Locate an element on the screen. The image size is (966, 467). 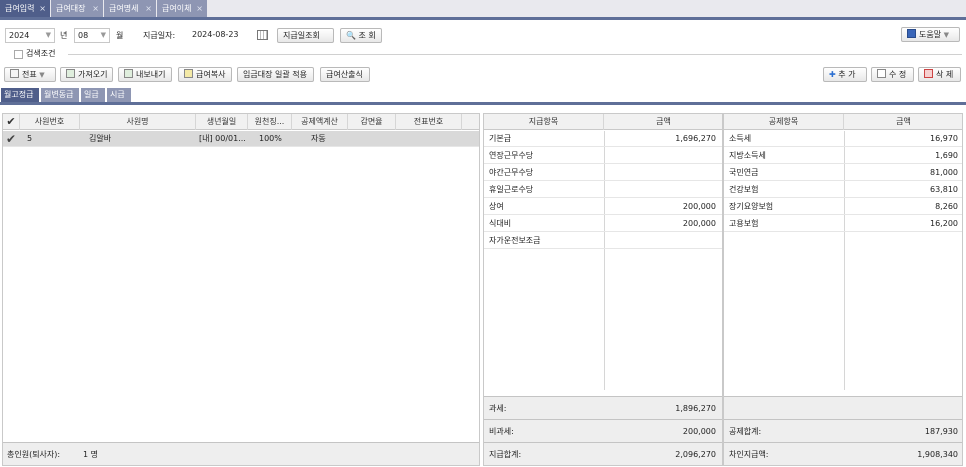
month-select: 08 ▼ is located at coordinates (92, 35).